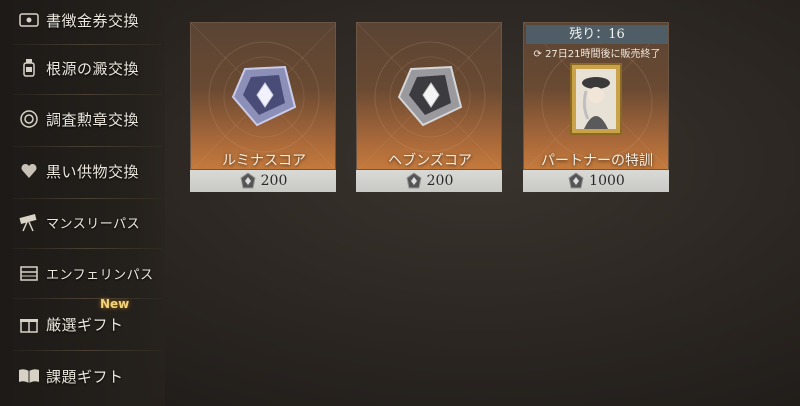 This screenshot has width=800, height=406. Describe the element at coordinates (597, 34) in the screenshot. I see `remaining-stock: 残り：16` at that location.